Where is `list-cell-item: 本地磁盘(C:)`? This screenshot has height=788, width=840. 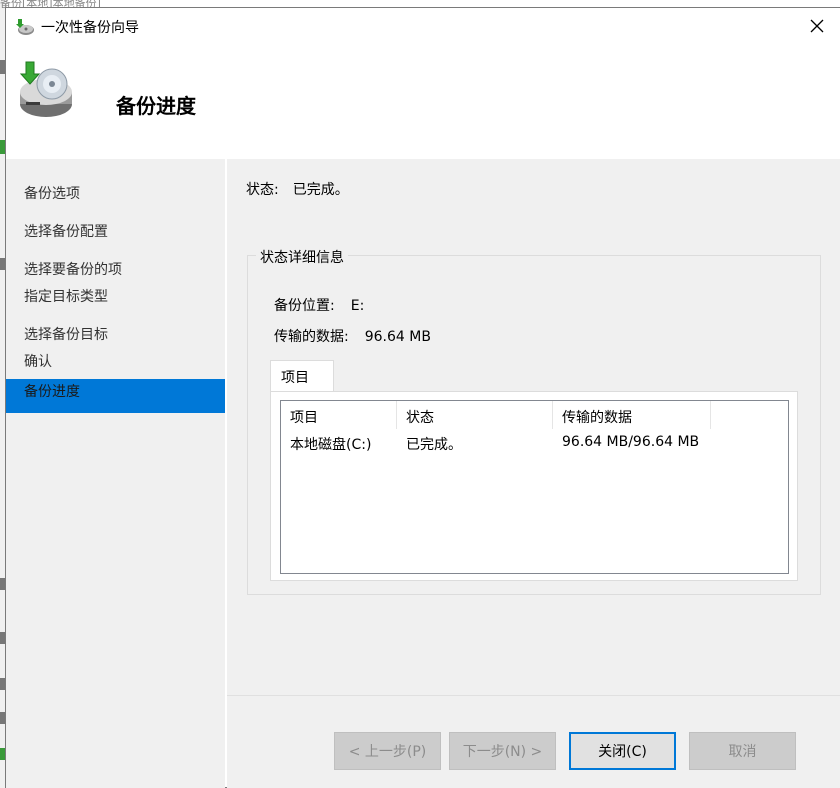
list-cell-item: 本地磁盘(C:) is located at coordinates (331, 445).